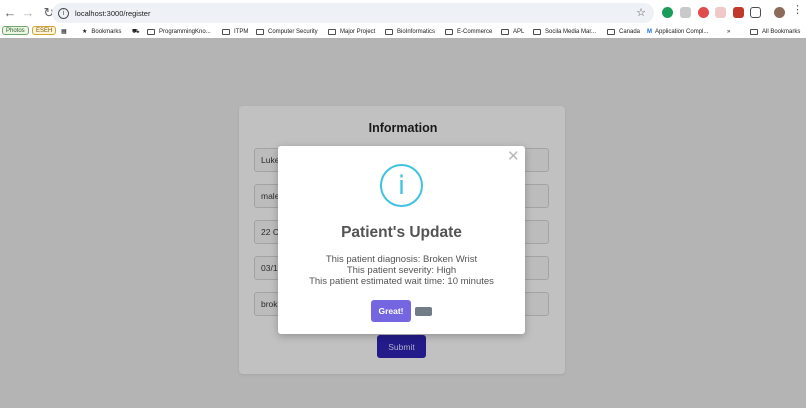  I want to click on page-icon, so click(151, 31).